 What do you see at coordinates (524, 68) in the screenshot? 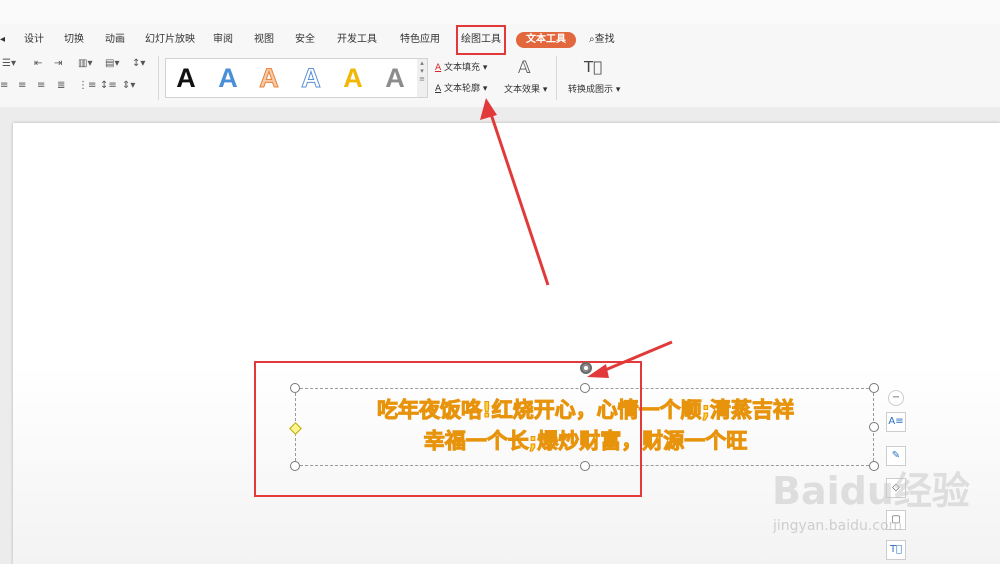
I see `text-effect-icon: 𝔸` at bounding box center [524, 68].